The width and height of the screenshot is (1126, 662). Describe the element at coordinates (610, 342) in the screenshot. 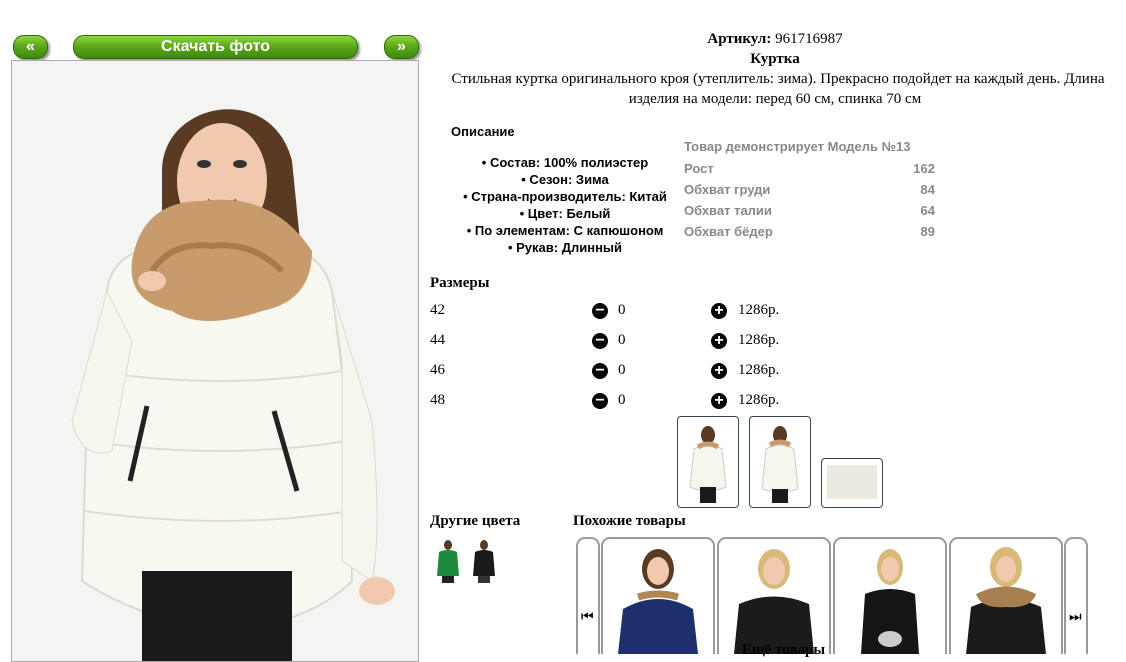

I see `size-row: 44 − 0 + 1286р.` at that location.